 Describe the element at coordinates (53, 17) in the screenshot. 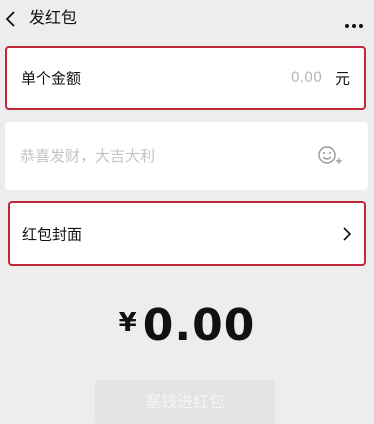

I see `page-title: 发红包` at that location.